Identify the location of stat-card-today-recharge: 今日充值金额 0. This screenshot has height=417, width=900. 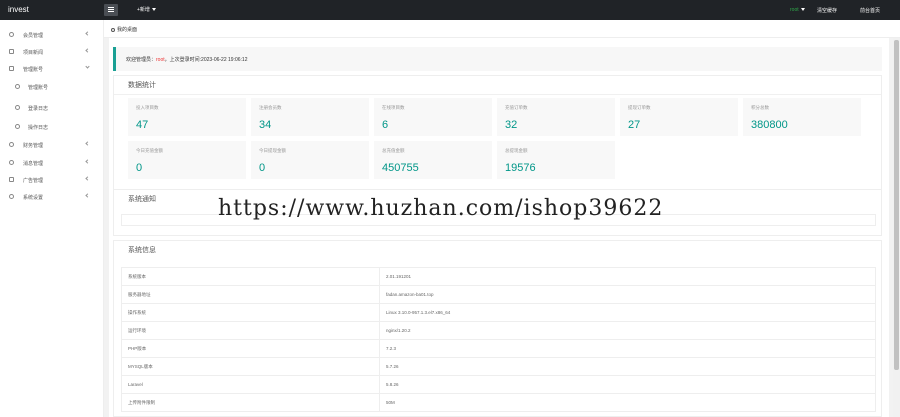
(187, 160).